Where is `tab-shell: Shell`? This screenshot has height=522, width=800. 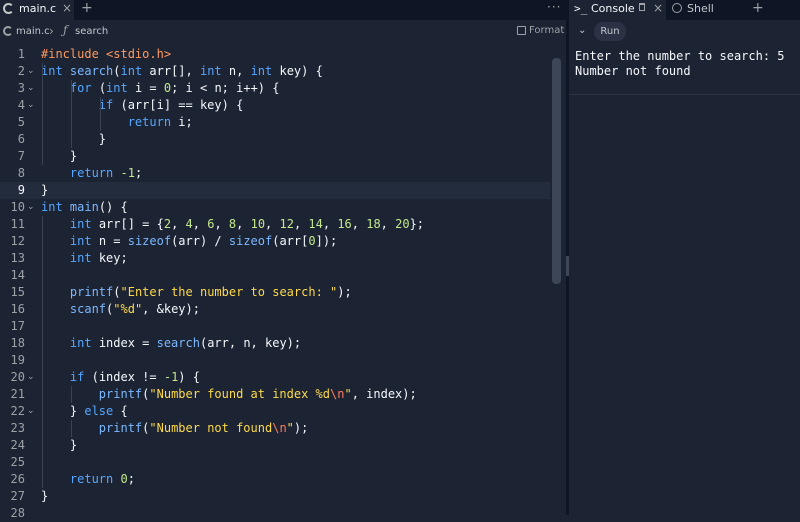 tab-shell: Shell is located at coordinates (704, 10).